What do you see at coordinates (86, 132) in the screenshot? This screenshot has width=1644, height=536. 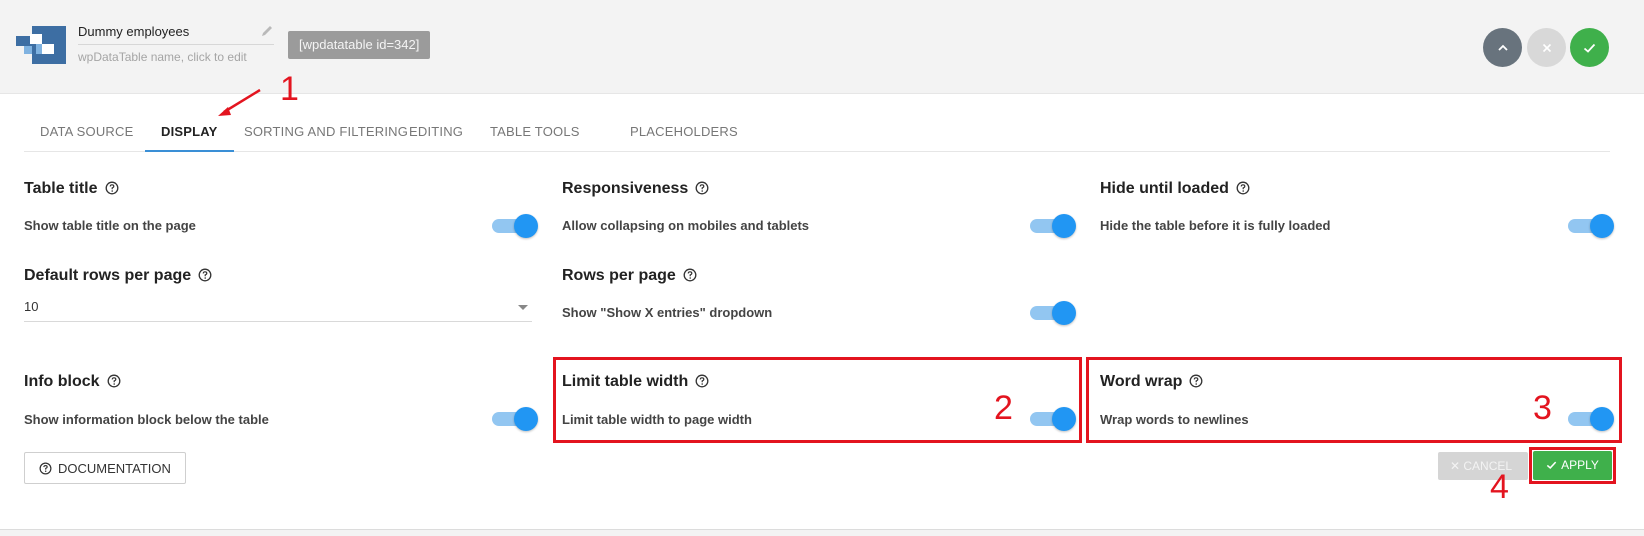 I see `tab-data-source: DATA SOURCE` at bounding box center [86, 132].